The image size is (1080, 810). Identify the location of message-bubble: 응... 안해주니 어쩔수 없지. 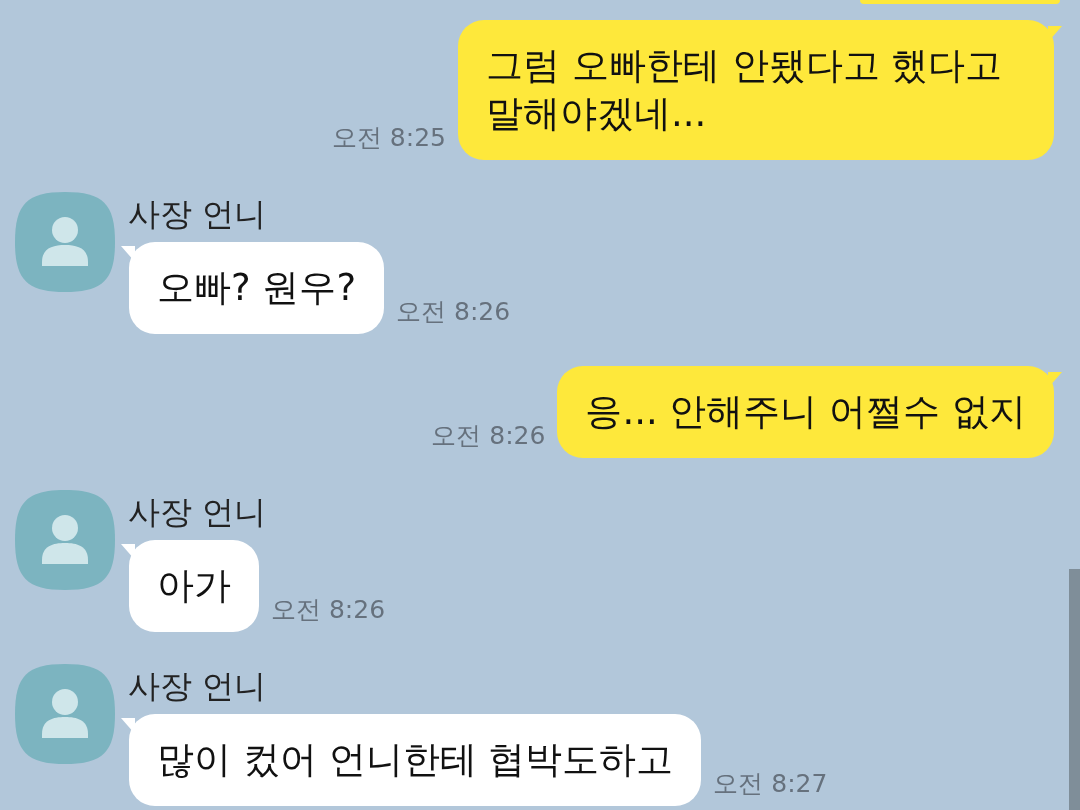
(805, 412).